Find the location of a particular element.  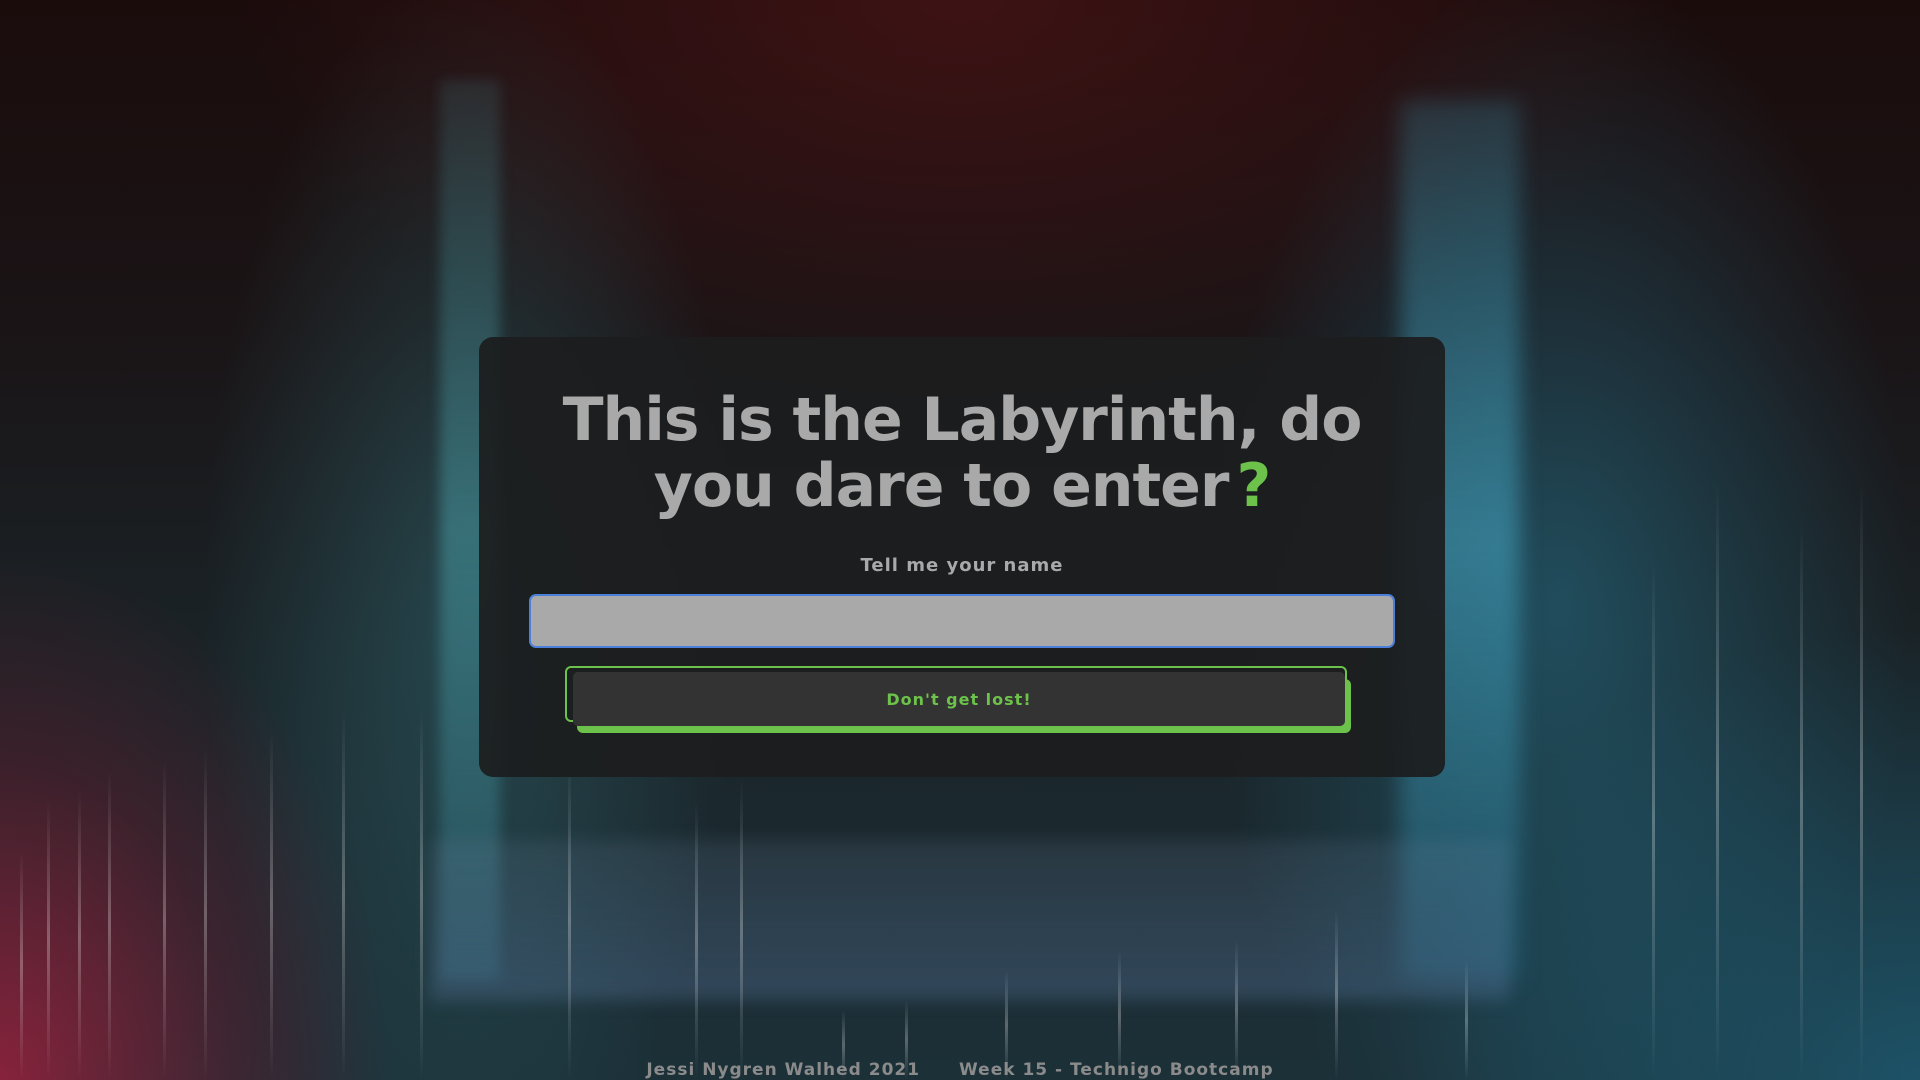

start-button: Don't get lost! is located at coordinates (959, 699).